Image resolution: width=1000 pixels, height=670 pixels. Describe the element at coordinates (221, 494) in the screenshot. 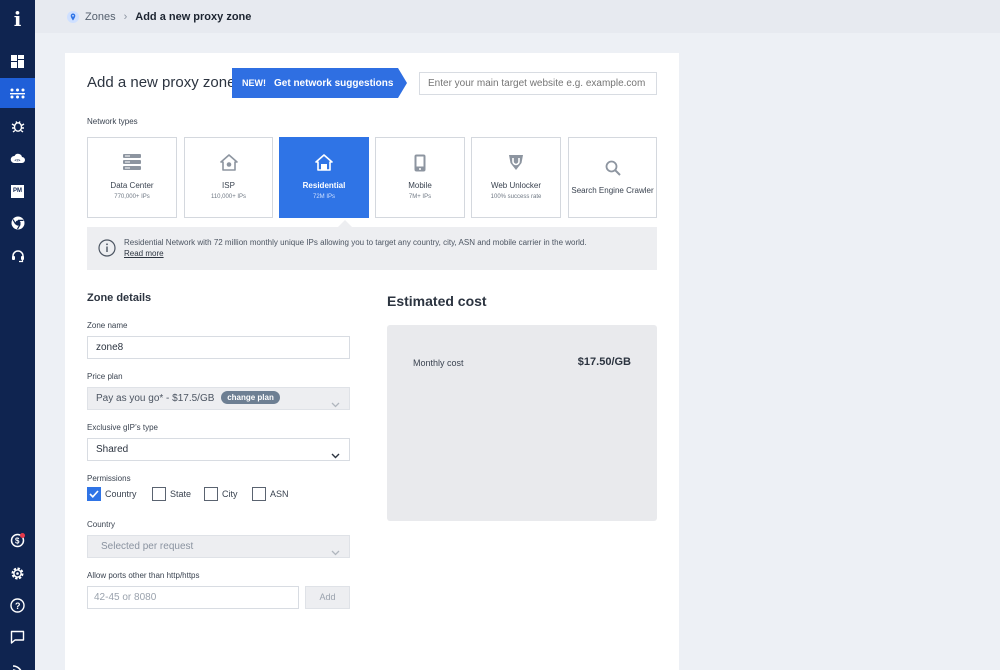

I see `permission-city: City` at that location.